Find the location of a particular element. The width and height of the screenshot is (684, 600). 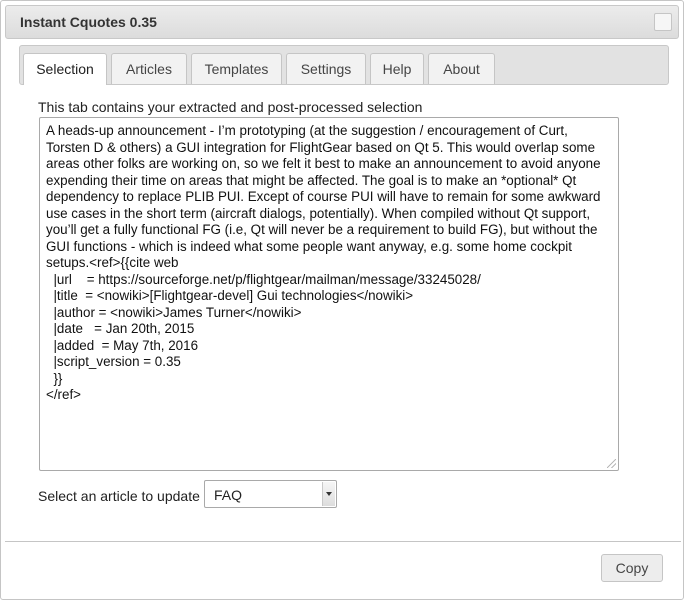

article-select-dropdown: FAQ is located at coordinates (270, 494).